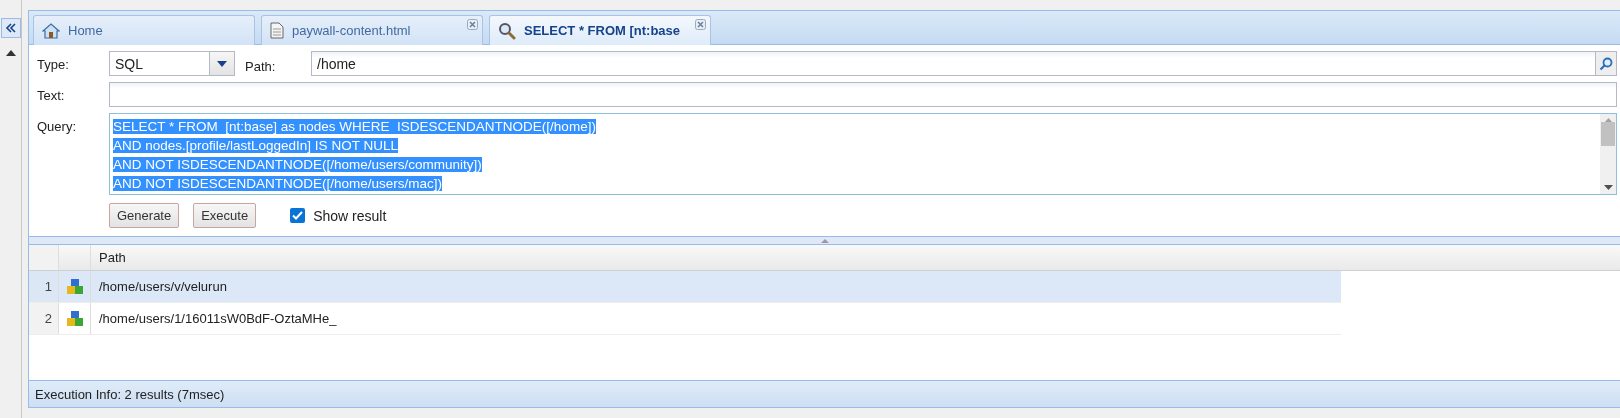 The height and width of the screenshot is (418, 1620). Describe the element at coordinates (163, 287) in the screenshot. I see `table-cell-text: /home/users/v/velurun` at that location.